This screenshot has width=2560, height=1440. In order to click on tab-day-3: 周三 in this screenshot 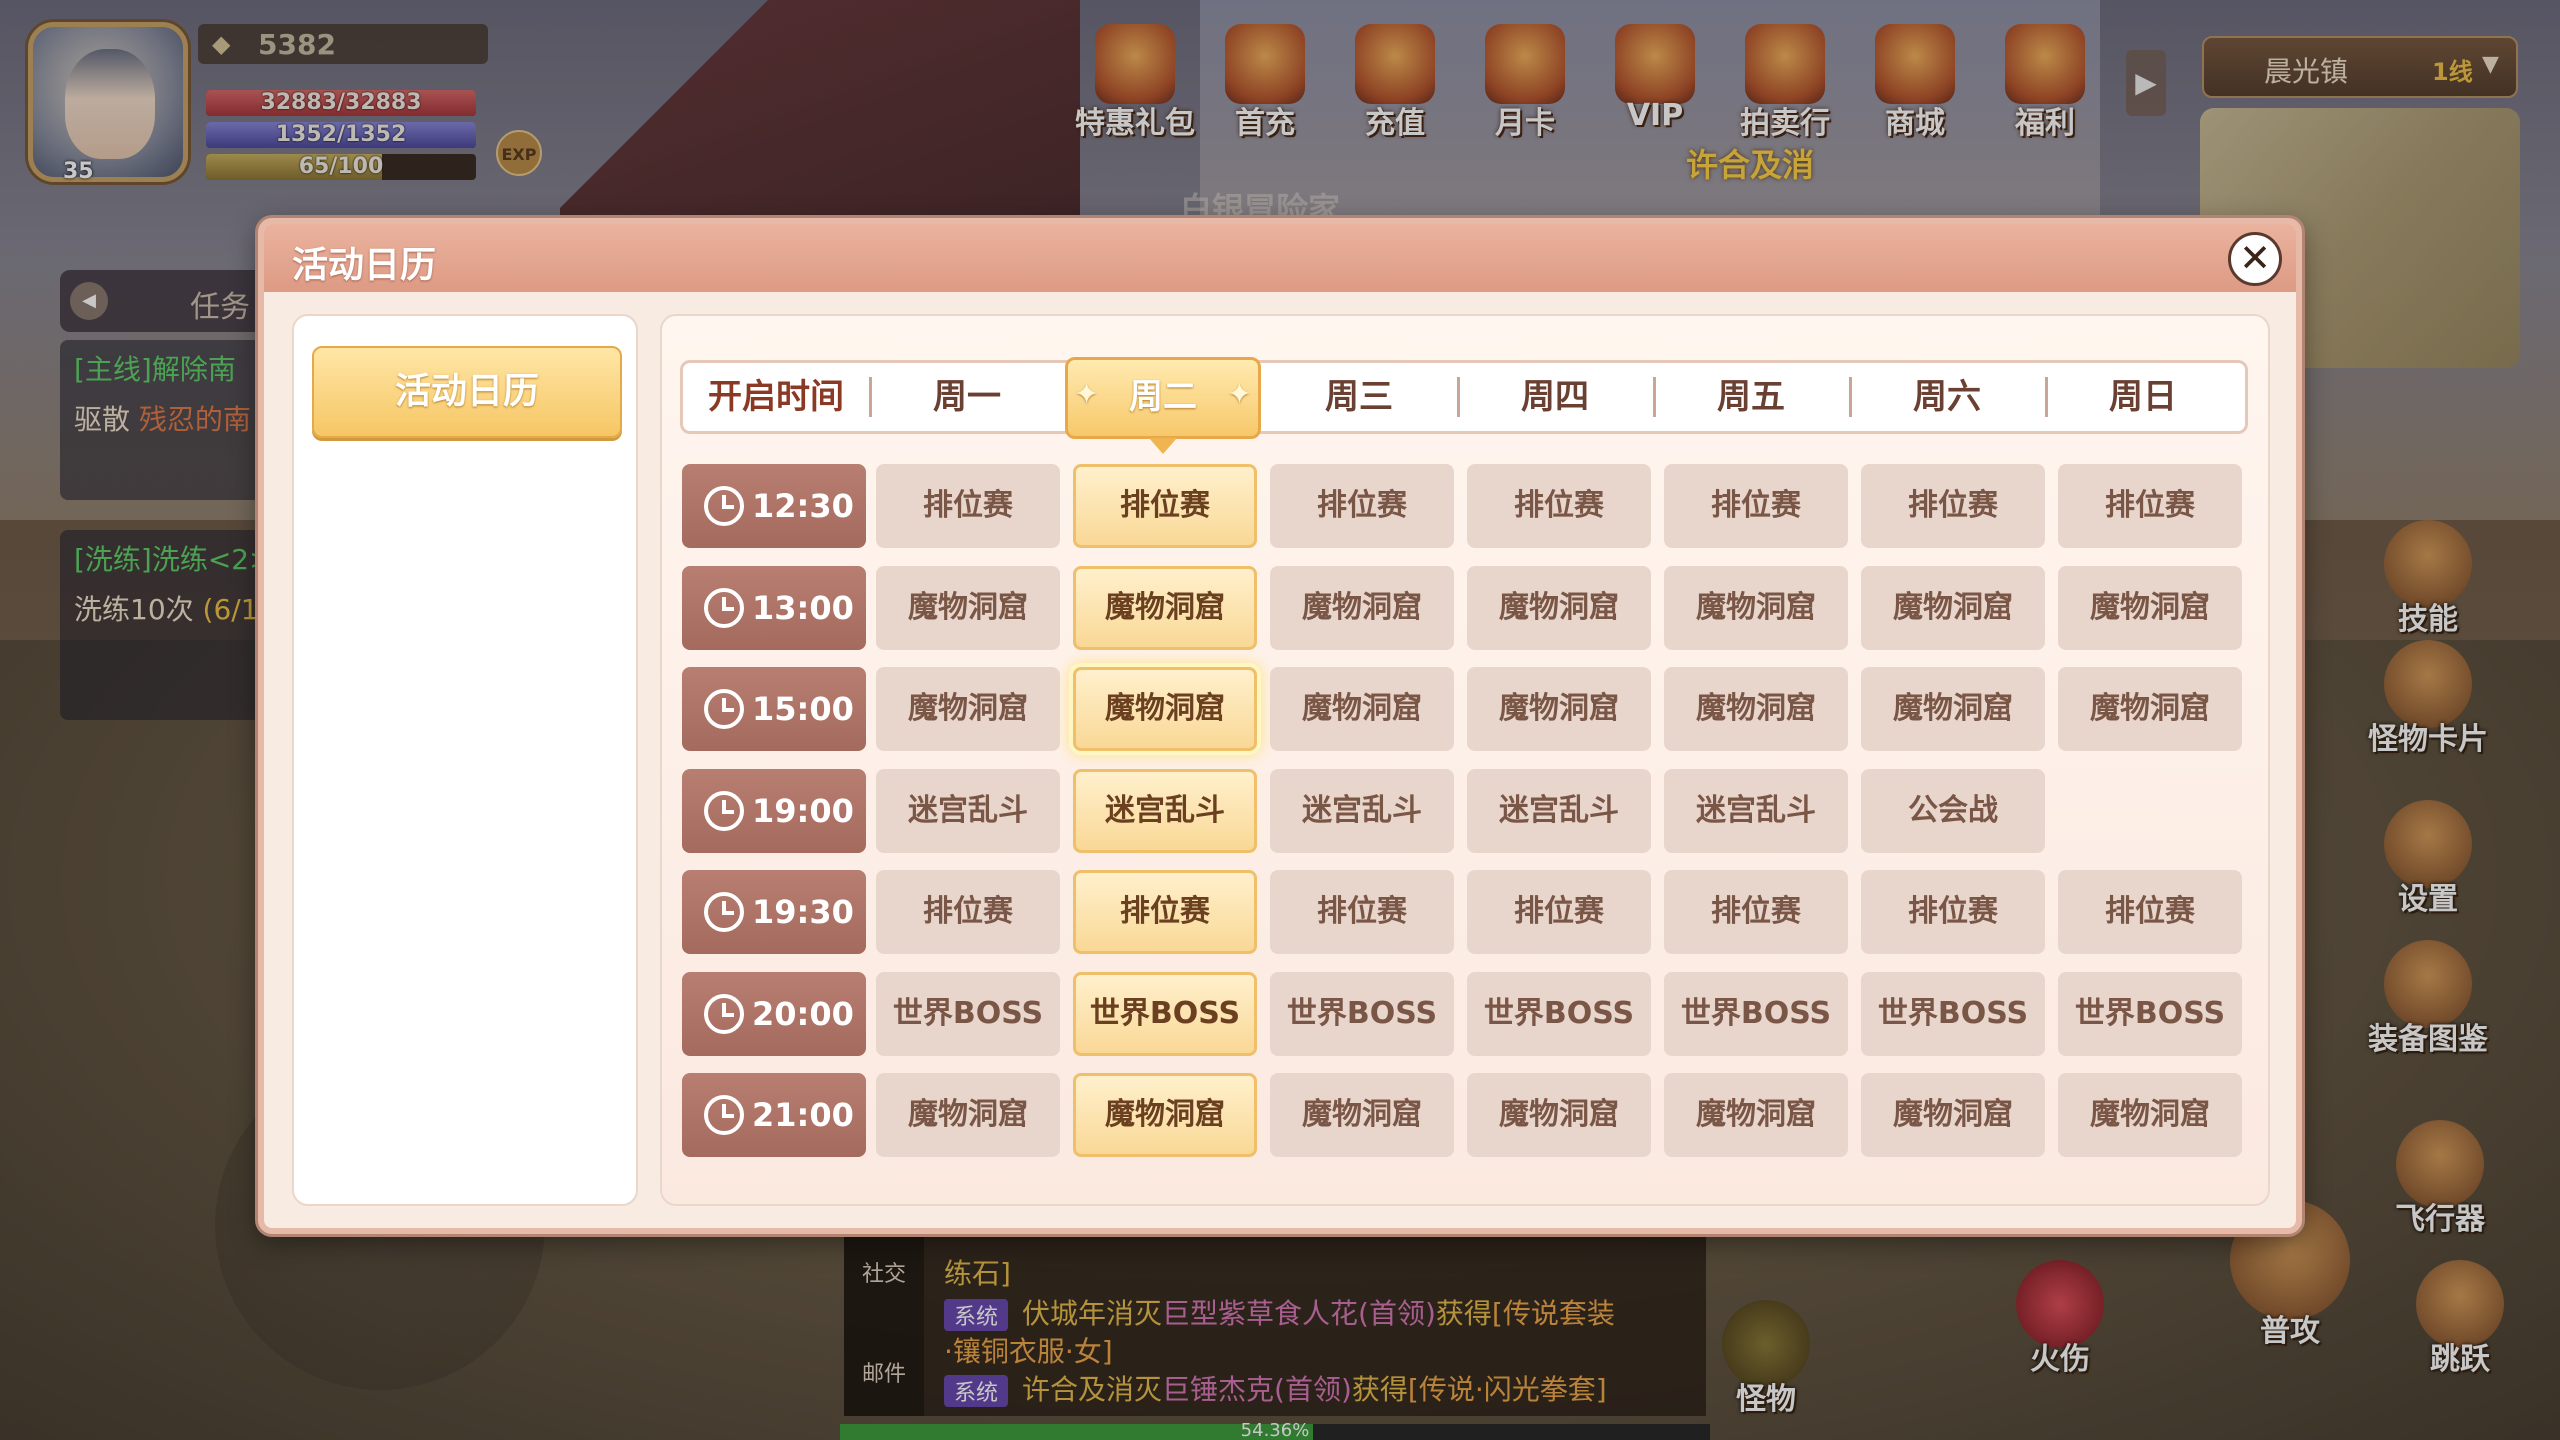, I will do `click(1359, 397)`.